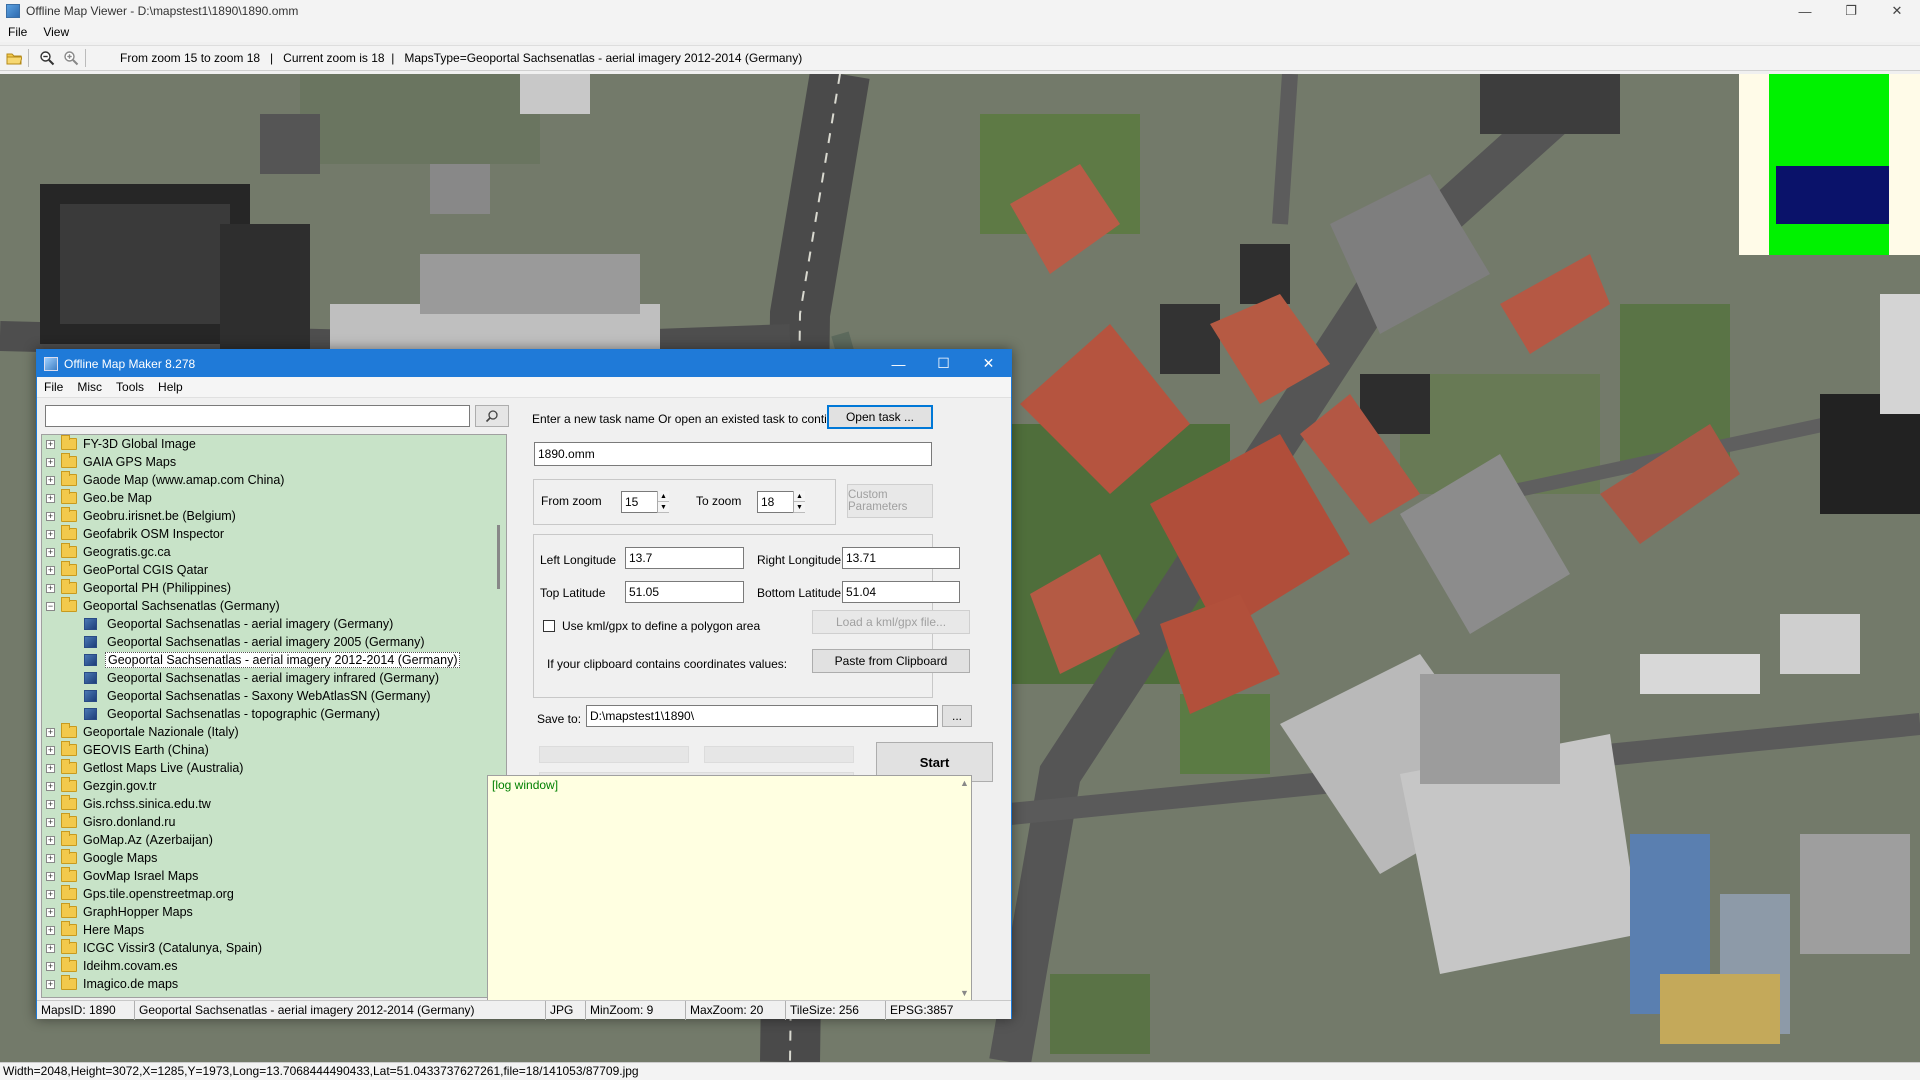  Describe the element at coordinates (274, 480) in the screenshot. I see `tree-item: + Gaode Map (www.amap.com China)` at that location.